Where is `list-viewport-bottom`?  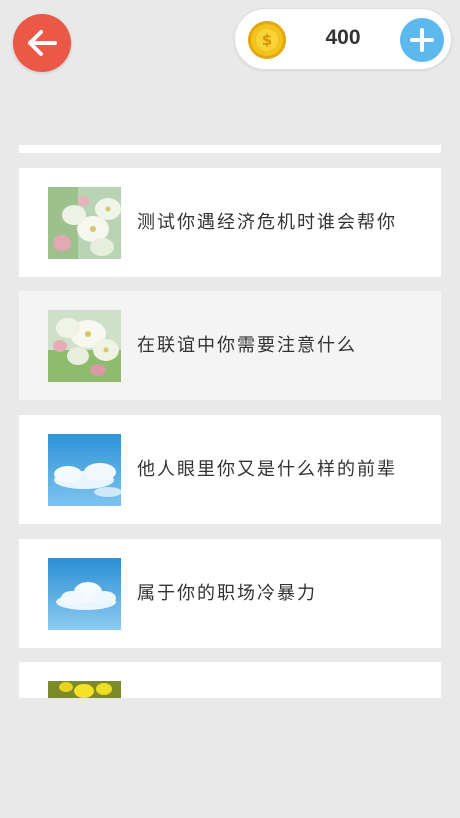 list-viewport-bottom is located at coordinates (230, 758).